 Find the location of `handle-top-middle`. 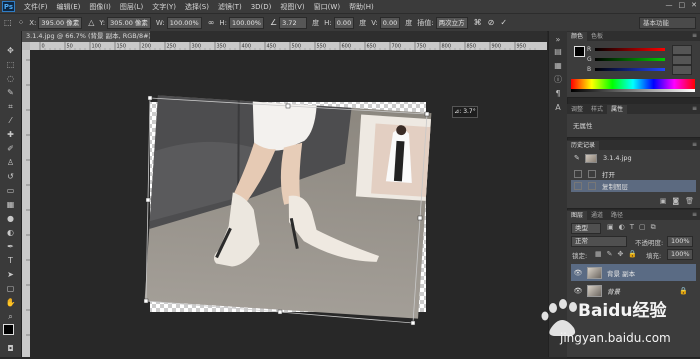

handle-top-middle is located at coordinates (288, 106).